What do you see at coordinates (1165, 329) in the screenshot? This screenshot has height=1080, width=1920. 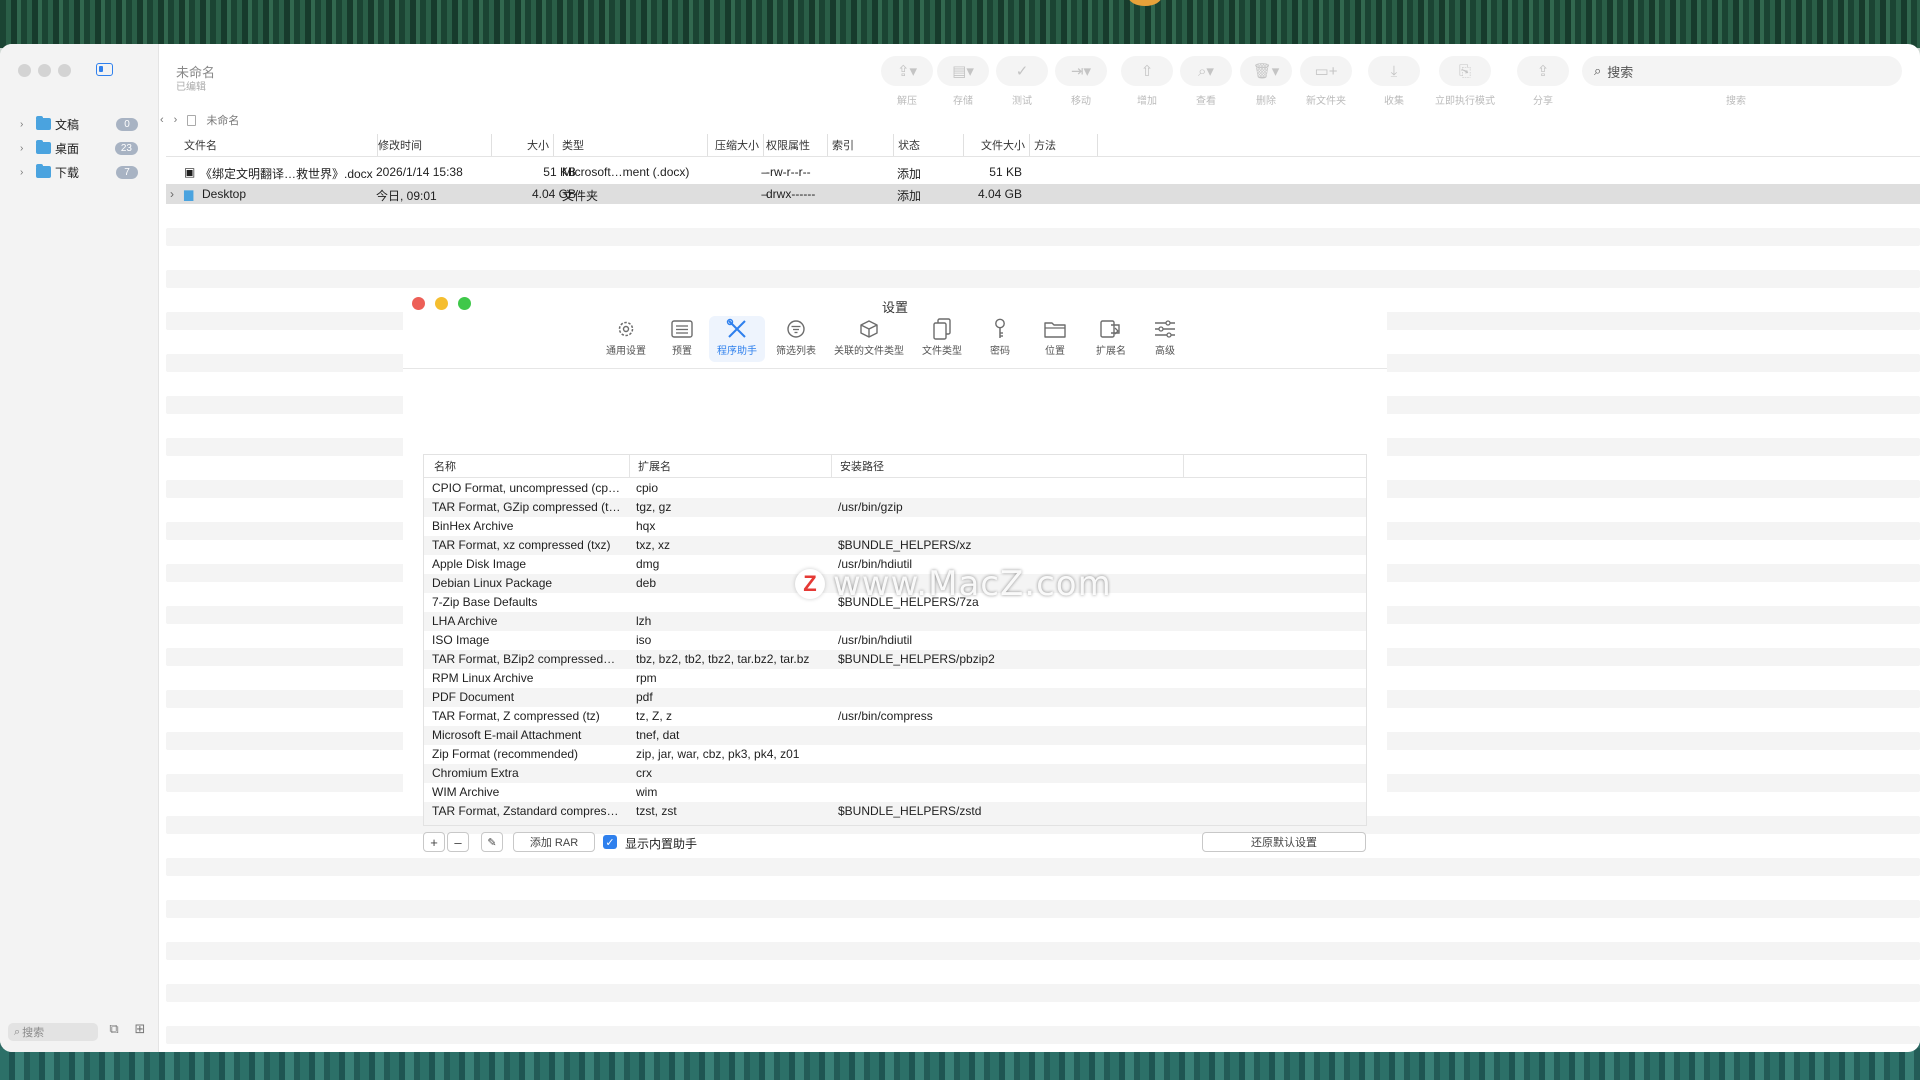 I see `sliders-icon` at bounding box center [1165, 329].